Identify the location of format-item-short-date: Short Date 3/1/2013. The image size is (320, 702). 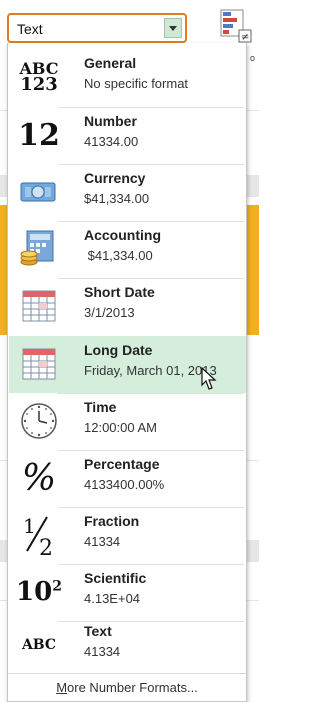
(127, 306).